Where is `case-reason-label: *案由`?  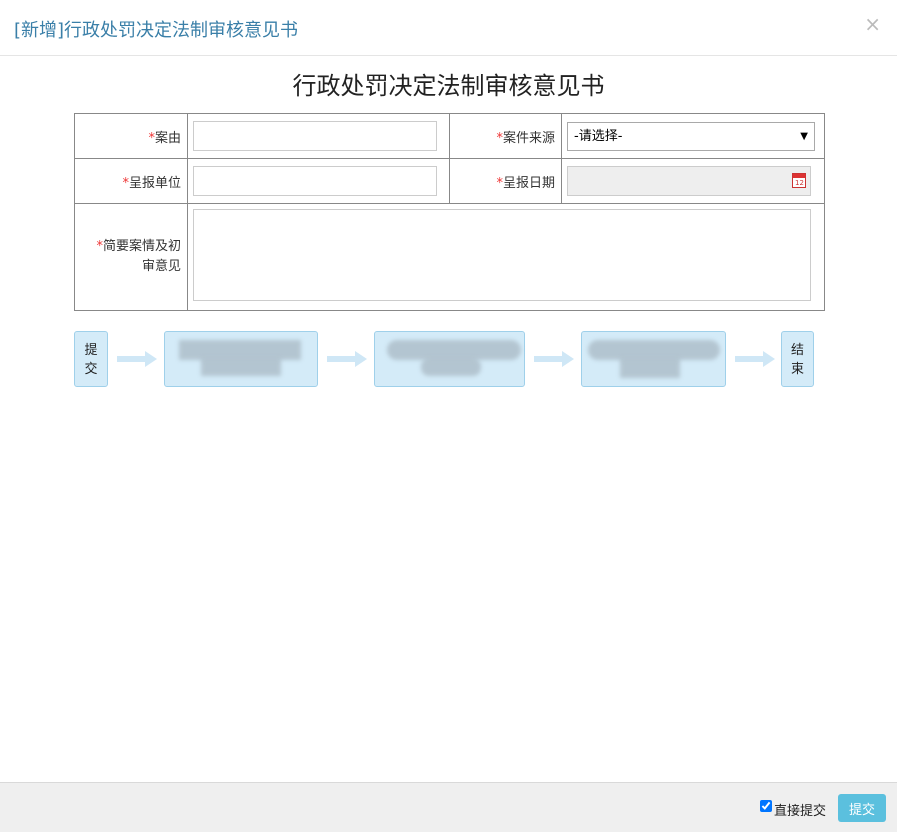
case-reason-label: *案由 is located at coordinates (131, 136).